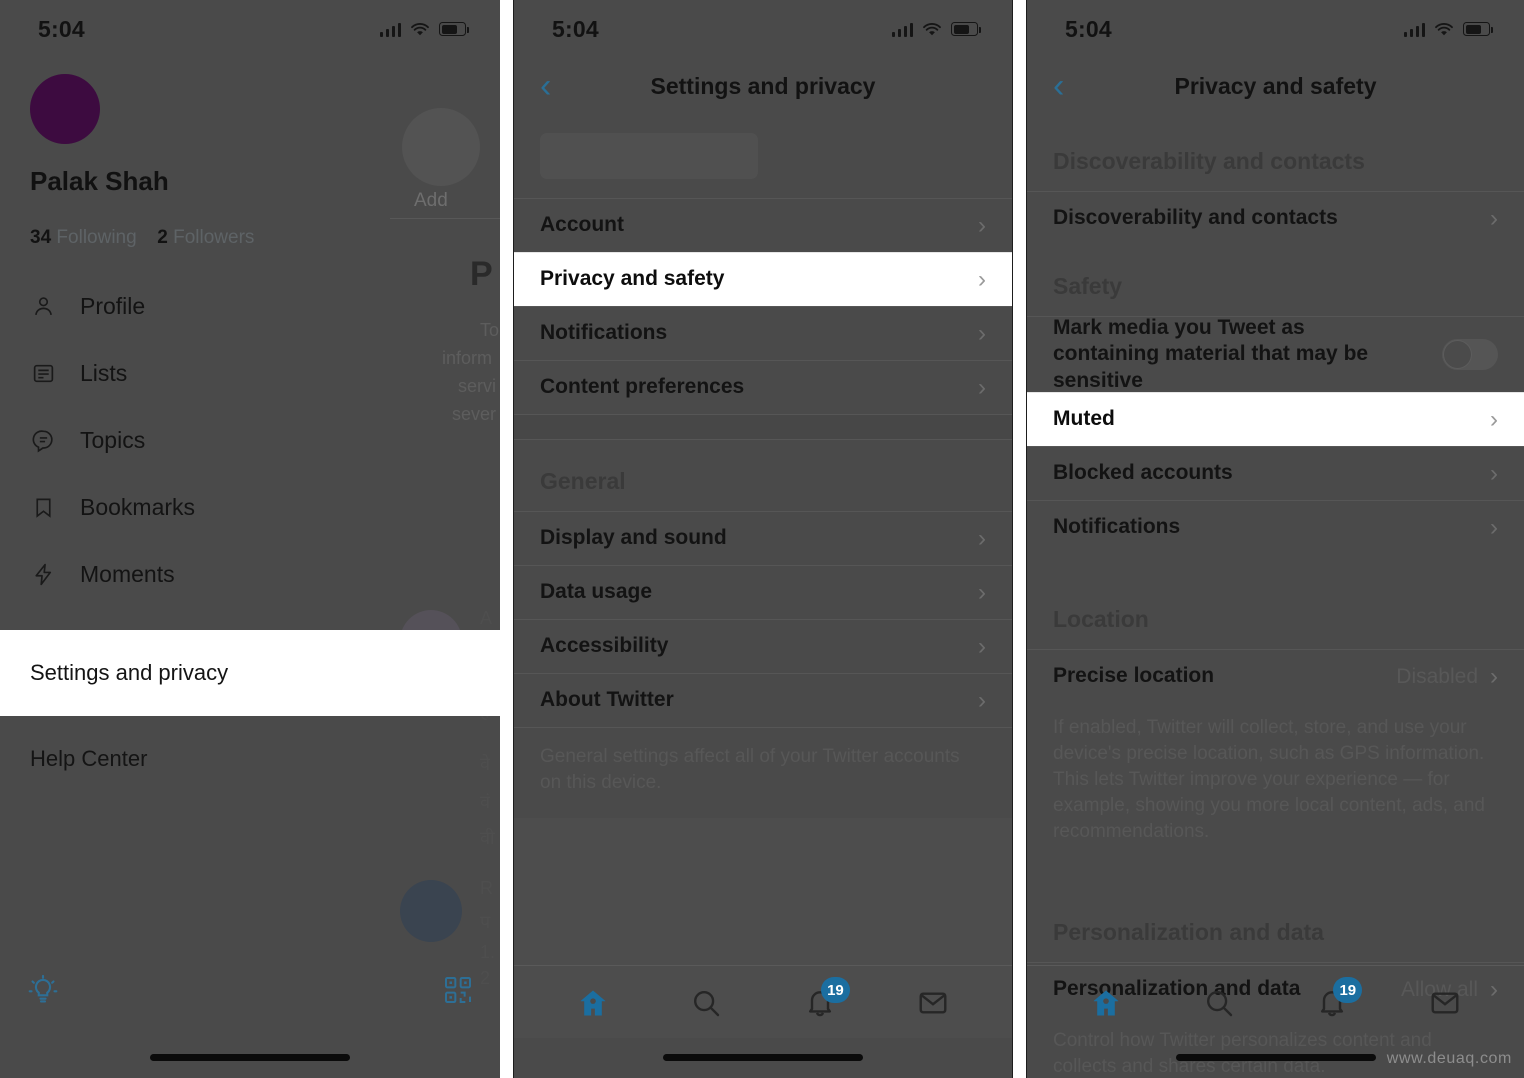  Describe the element at coordinates (763, 646) in the screenshot. I see `settings-row-accessibility: Accessibility ›` at that location.